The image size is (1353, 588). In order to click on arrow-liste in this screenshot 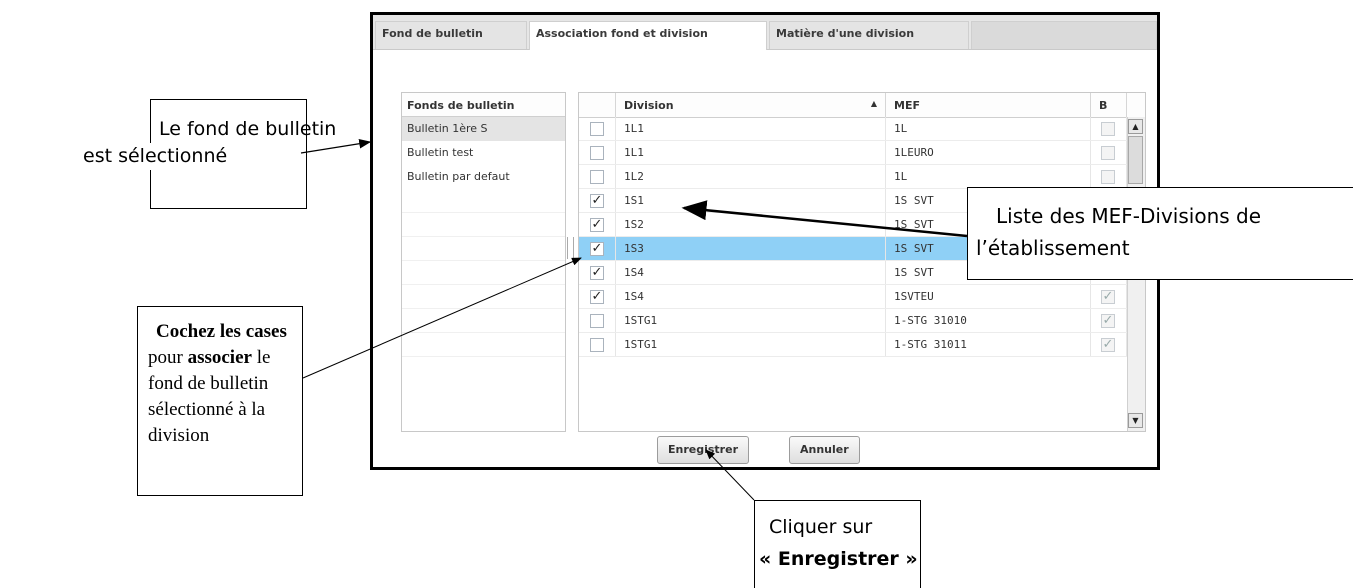, I will do `click(824, 219)`.